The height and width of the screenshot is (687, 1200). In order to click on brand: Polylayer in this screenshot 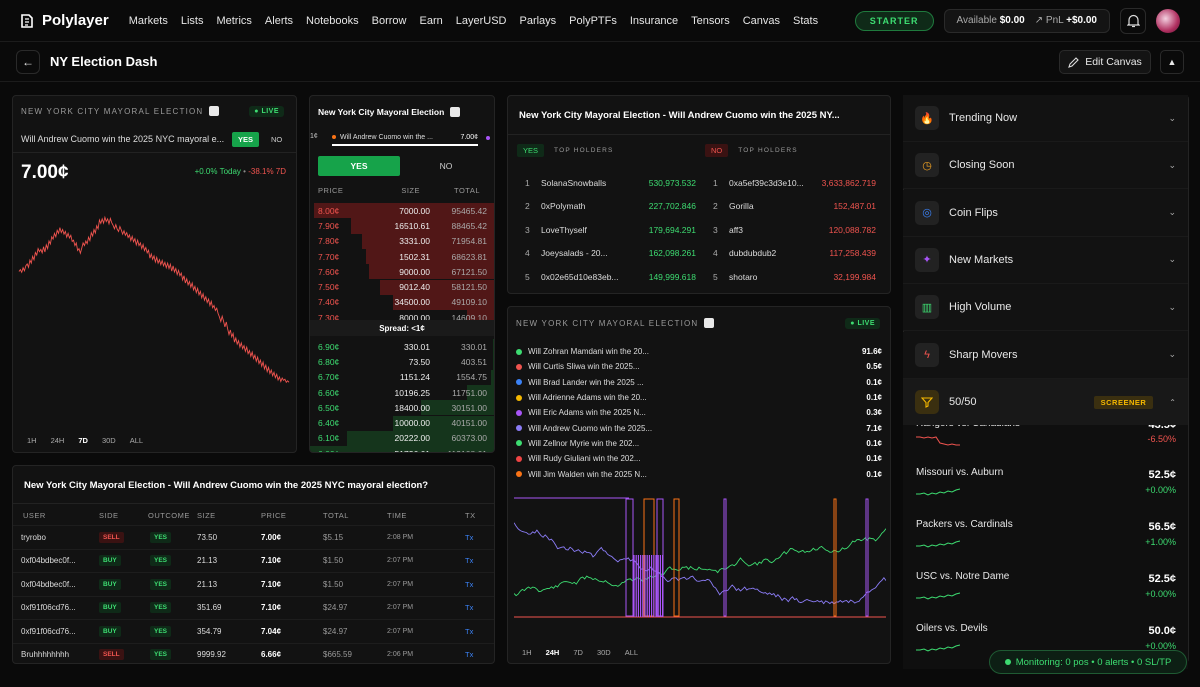, I will do `click(64, 20)`.